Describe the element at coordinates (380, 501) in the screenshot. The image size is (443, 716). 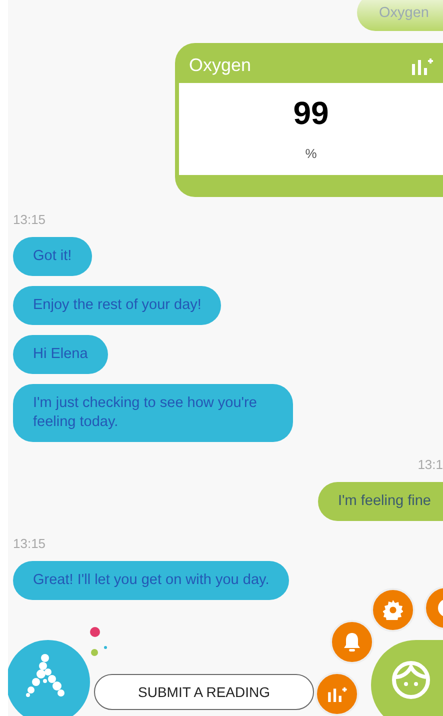
I see `message-bubble: I'm feeling fine` at that location.